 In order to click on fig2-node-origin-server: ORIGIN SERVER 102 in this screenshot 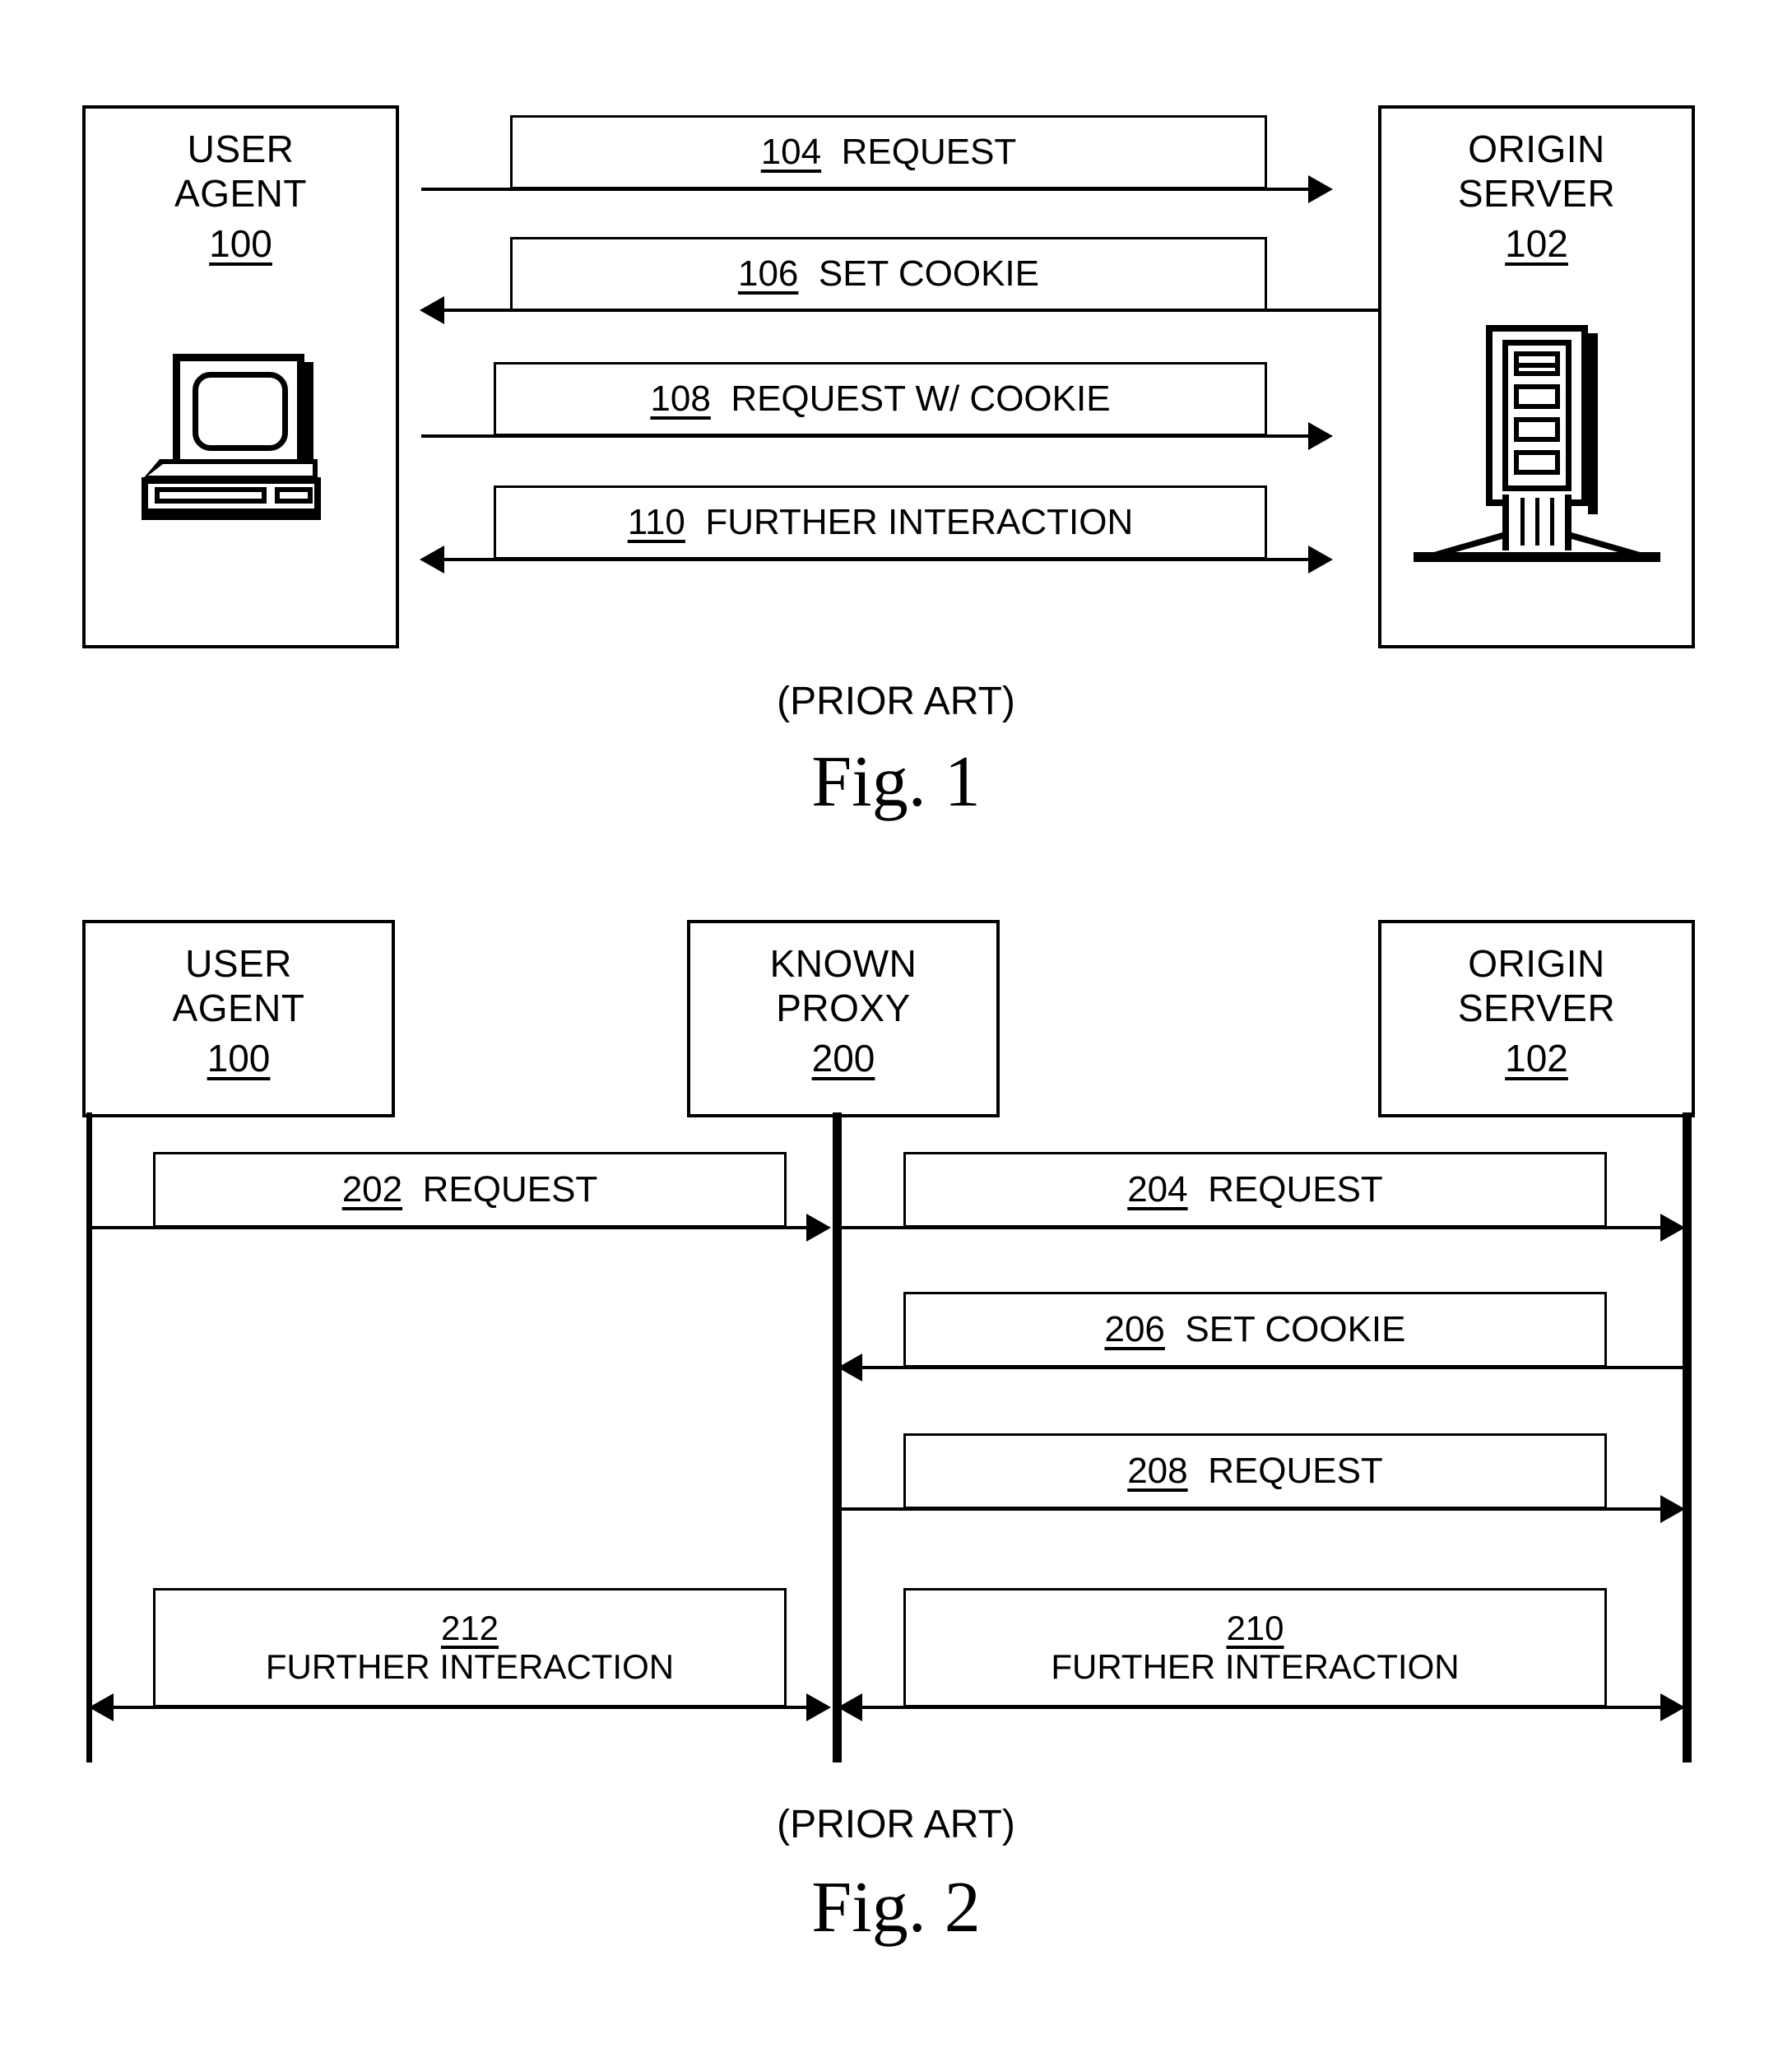, I will do `click(1536, 1018)`.